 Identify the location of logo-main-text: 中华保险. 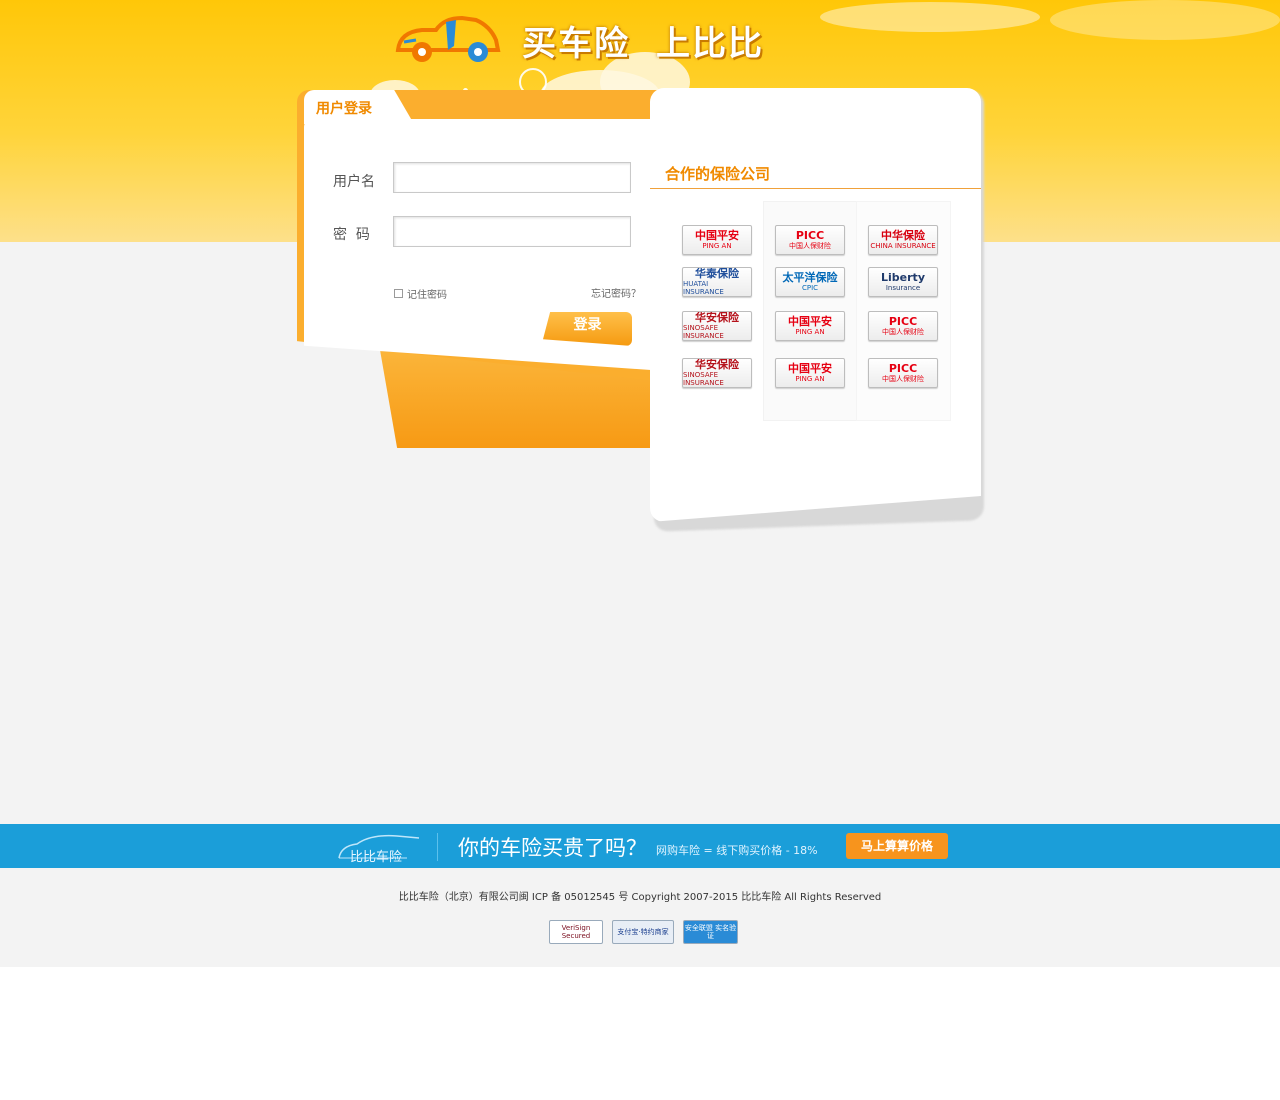
(903, 235).